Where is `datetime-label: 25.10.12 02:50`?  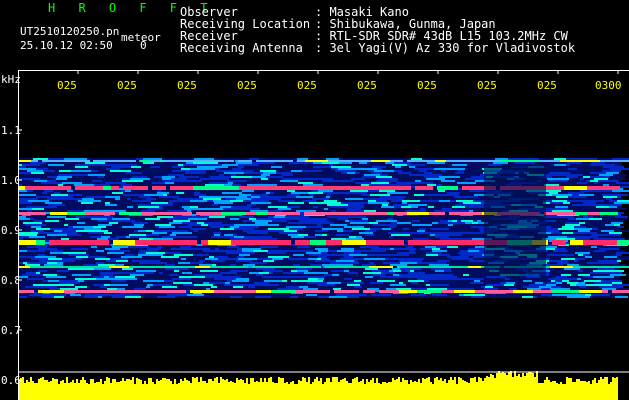
datetime-label: 25.10.12 02:50 is located at coordinates (66, 45).